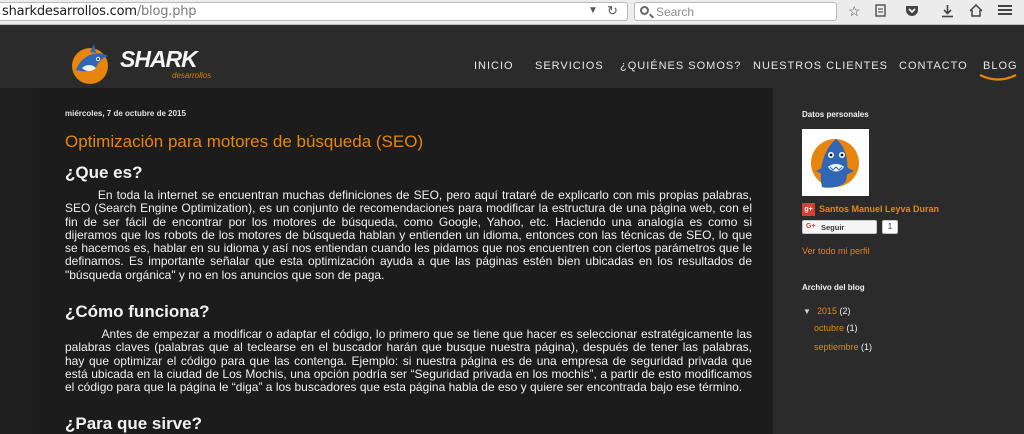 Image resolution: width=1024 pixels, height=434 pixels. Describe the element at coordinates (569, 66) in the screenshot. I see `nav-servicios: SERVICIOS` at that location.